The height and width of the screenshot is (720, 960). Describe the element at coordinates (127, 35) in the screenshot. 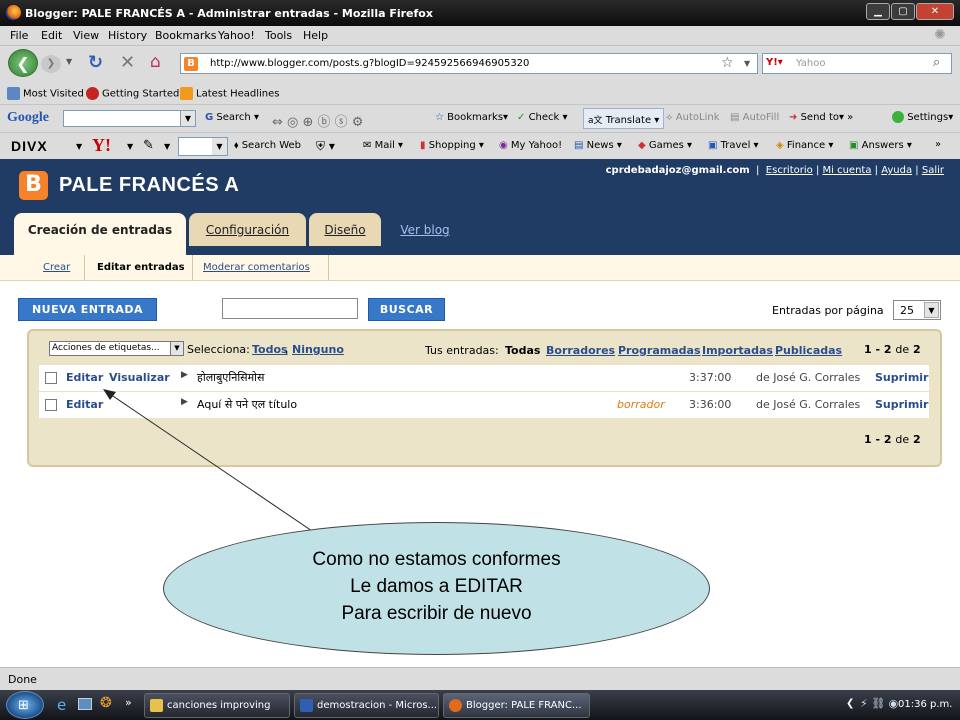

I see `menu-history: History` at that location.